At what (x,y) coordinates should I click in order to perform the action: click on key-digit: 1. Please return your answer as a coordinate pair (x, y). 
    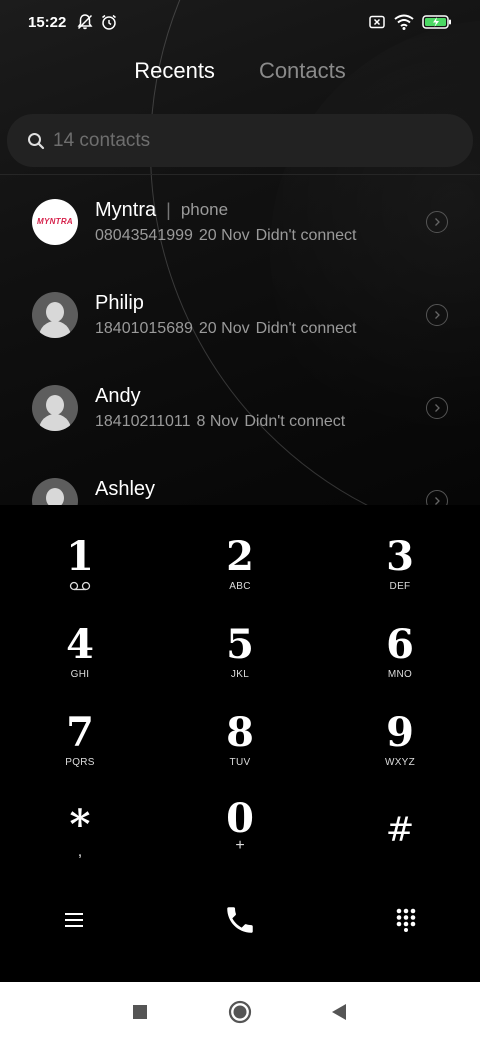
    Looking at the image, I should click on (80, 556).